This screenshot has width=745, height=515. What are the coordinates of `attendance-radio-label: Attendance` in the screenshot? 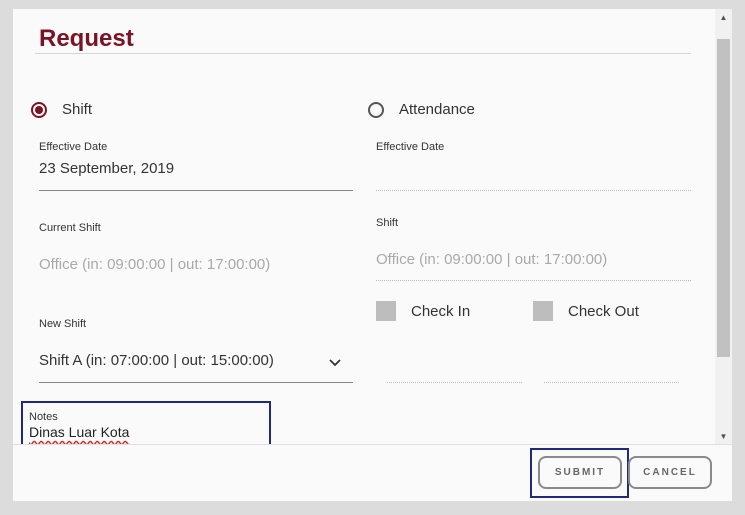 It's located at (437, 109).